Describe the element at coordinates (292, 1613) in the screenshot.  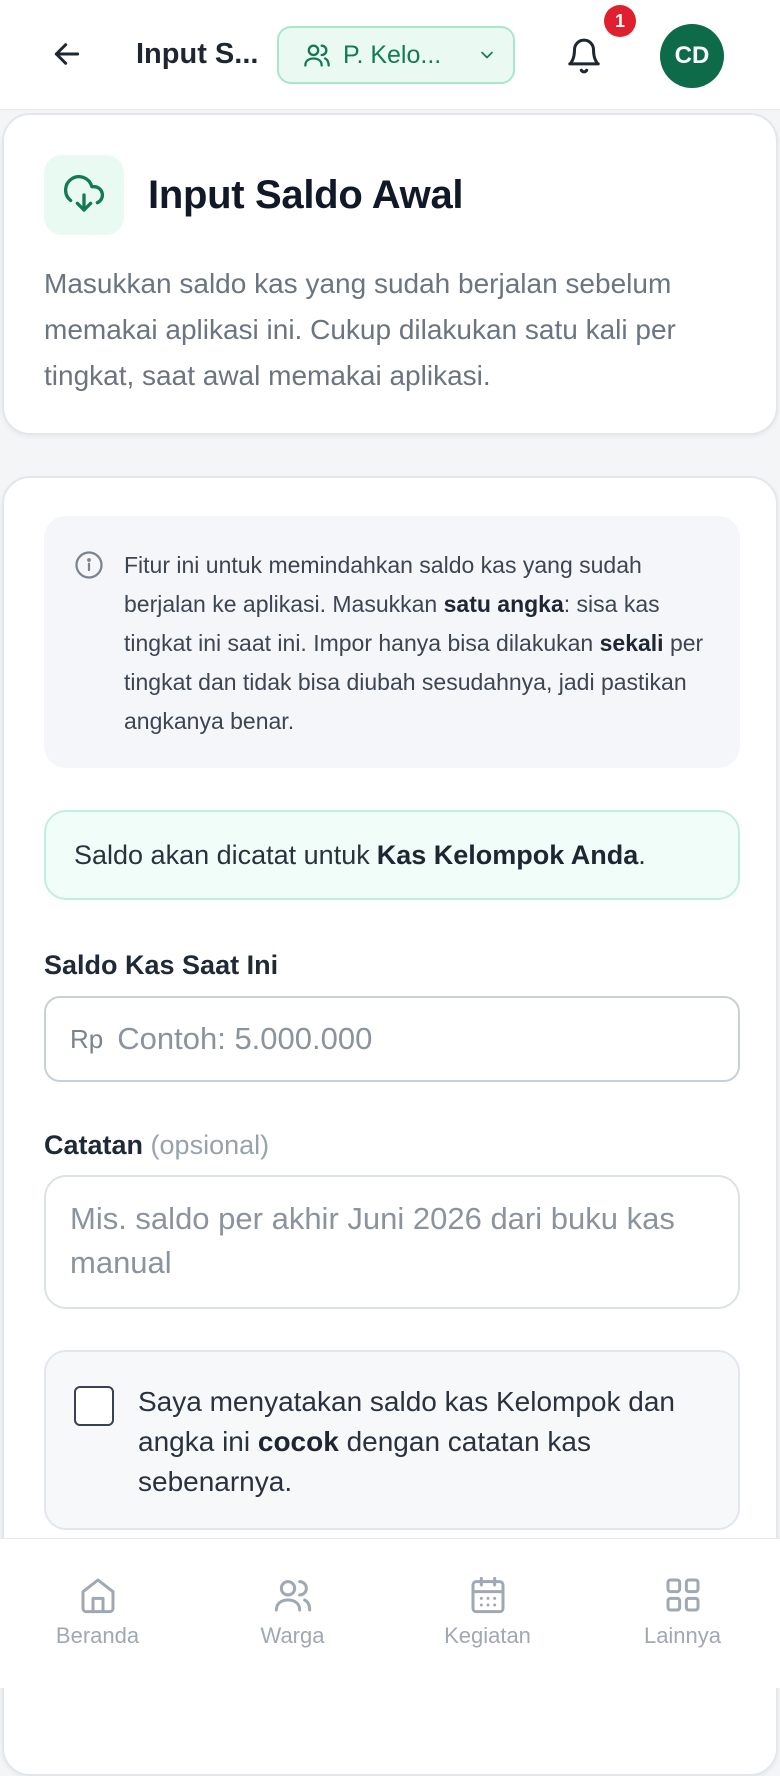
I see `nav-item-members: Warga` at that location.